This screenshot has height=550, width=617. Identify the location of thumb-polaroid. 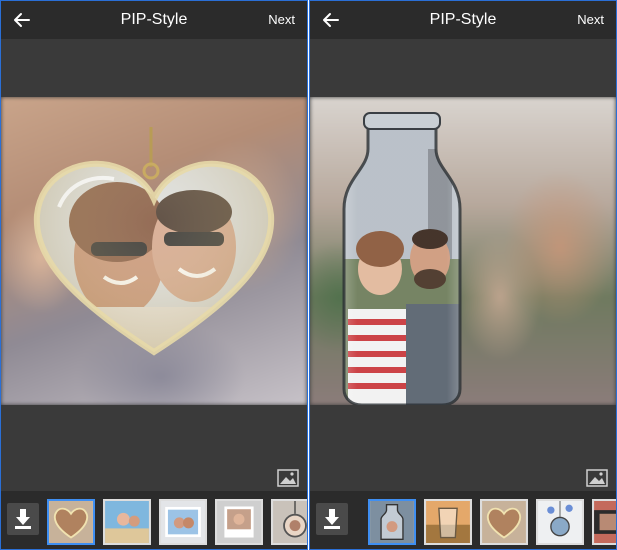
(239, 522).